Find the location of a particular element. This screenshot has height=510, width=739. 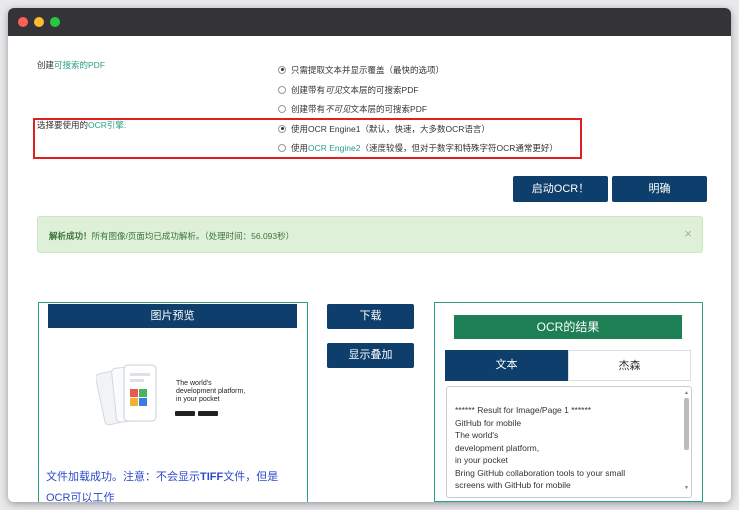

caption-line: development platform, is located at coordinates (211, 391).